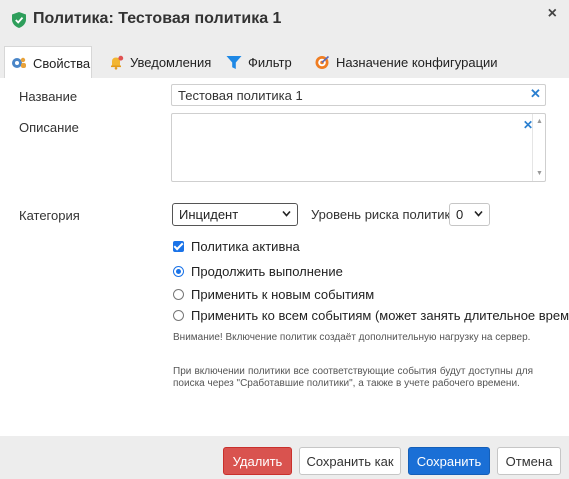 The height and width of the screenshot is (479, 569). Describe the element at coordinates (209, 214) in the screenshot. I see `category-value: Инцидент` at that location.